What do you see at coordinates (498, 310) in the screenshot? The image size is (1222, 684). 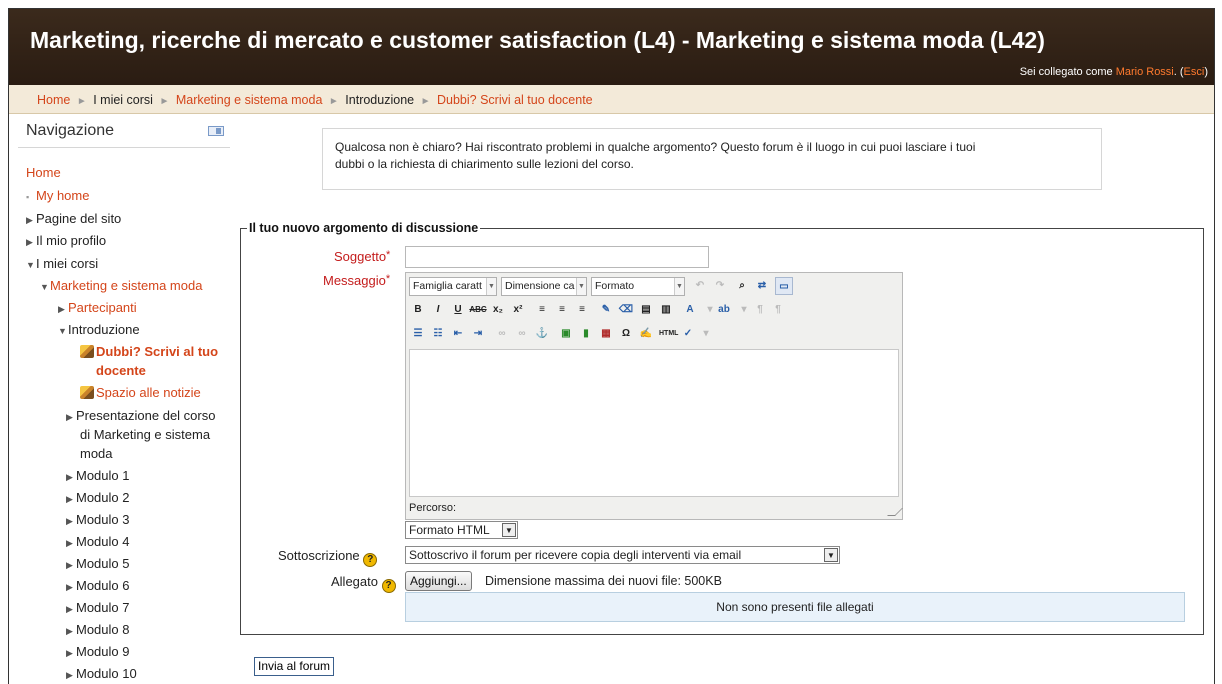 I see `subscript-icon: x₂` at bounding box center [498, 310].